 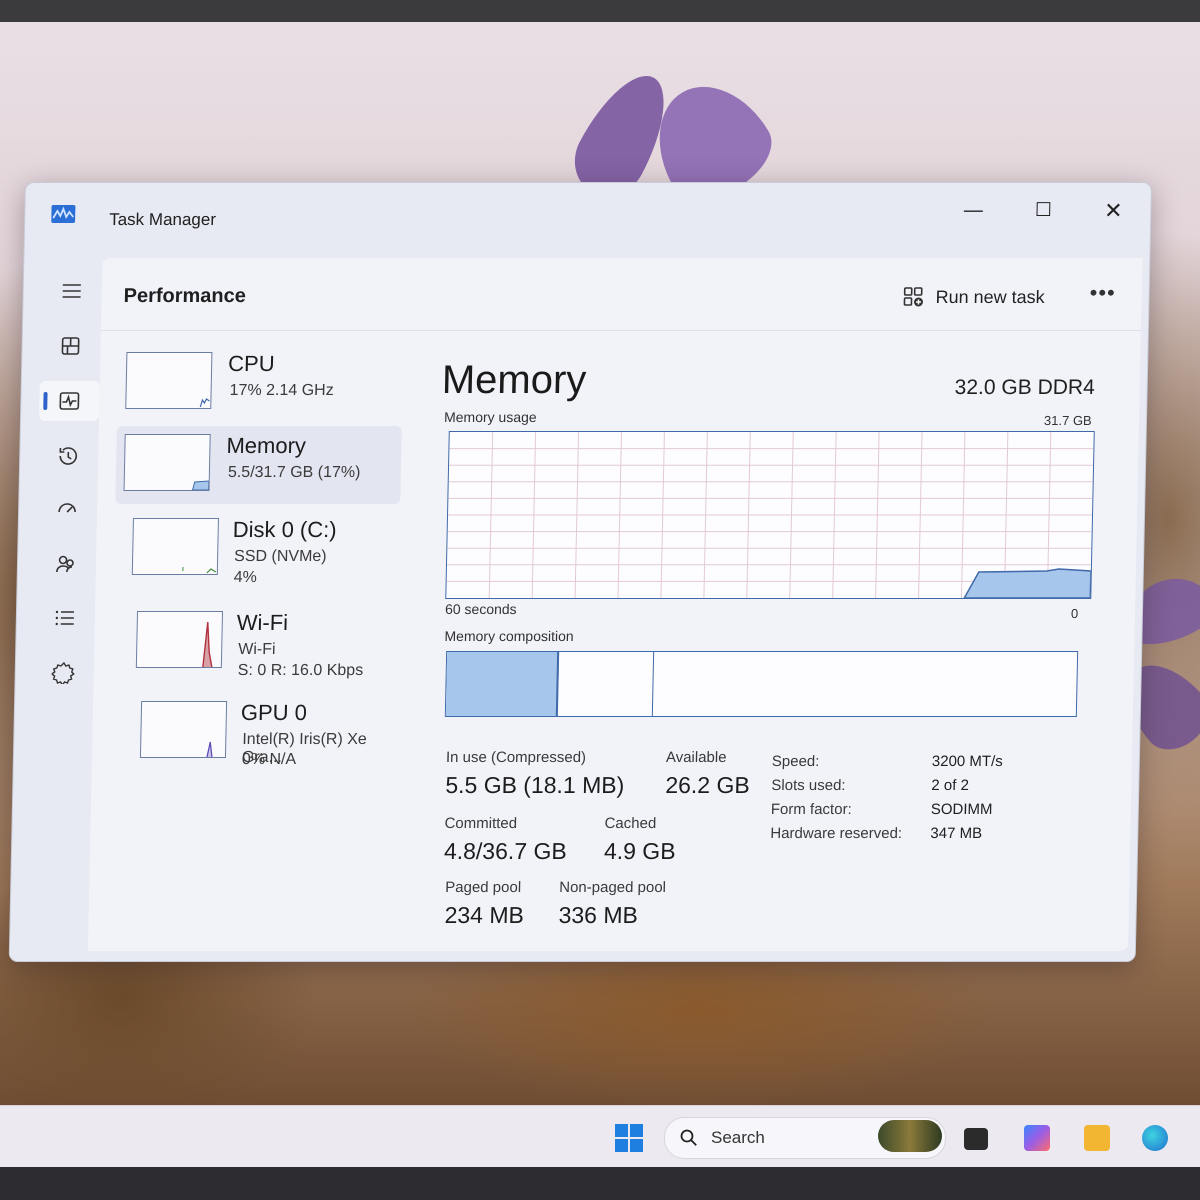 What do you see at coordinates (1024, 387) in the screenshot?
I see `memory-type: 32.0 GB DDR4` at bounding box center [1024, 387].